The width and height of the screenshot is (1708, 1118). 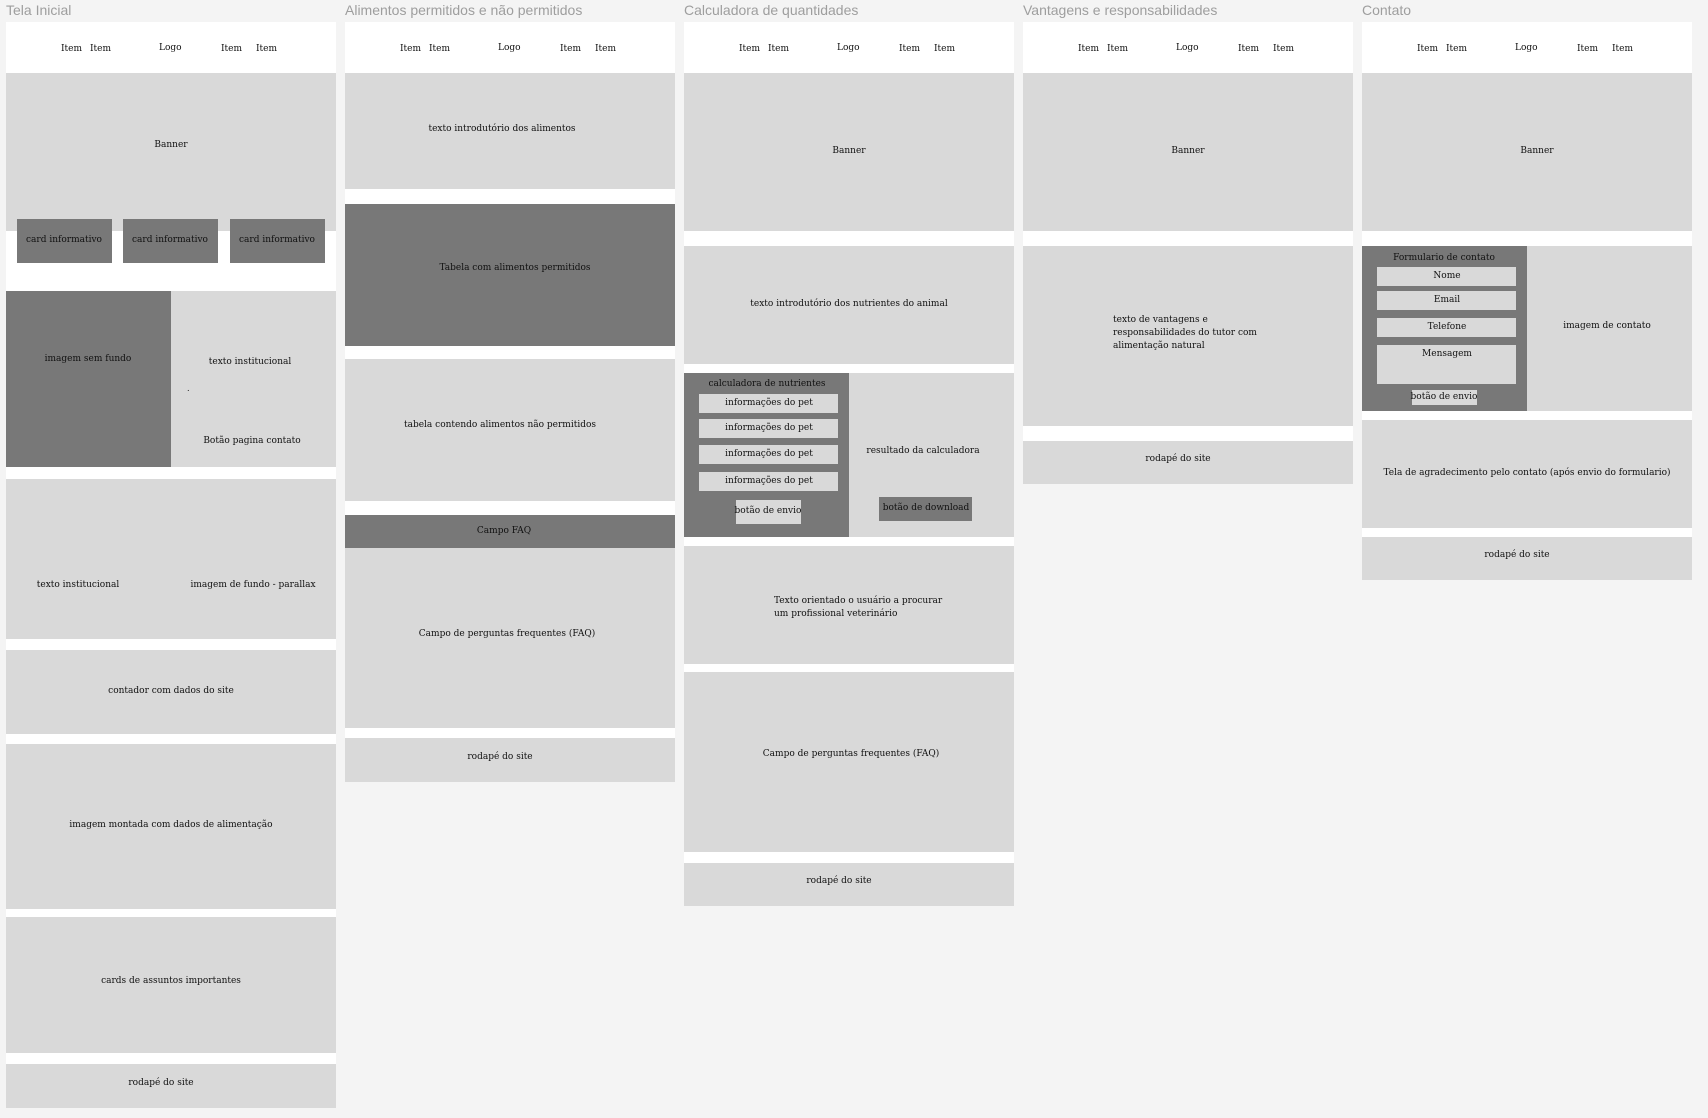 What do you see at coordinates (510, 131) in the screenshot?
I see `intro-text-section: texto introdutório dos alimentos` at bounding box center [510, 131].